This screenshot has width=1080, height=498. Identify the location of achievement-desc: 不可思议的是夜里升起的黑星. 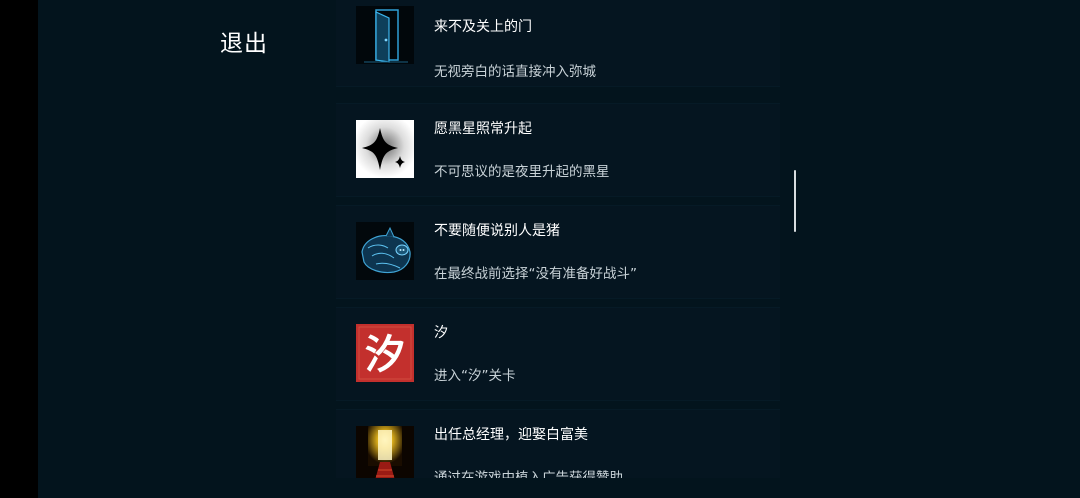
(522, 172).